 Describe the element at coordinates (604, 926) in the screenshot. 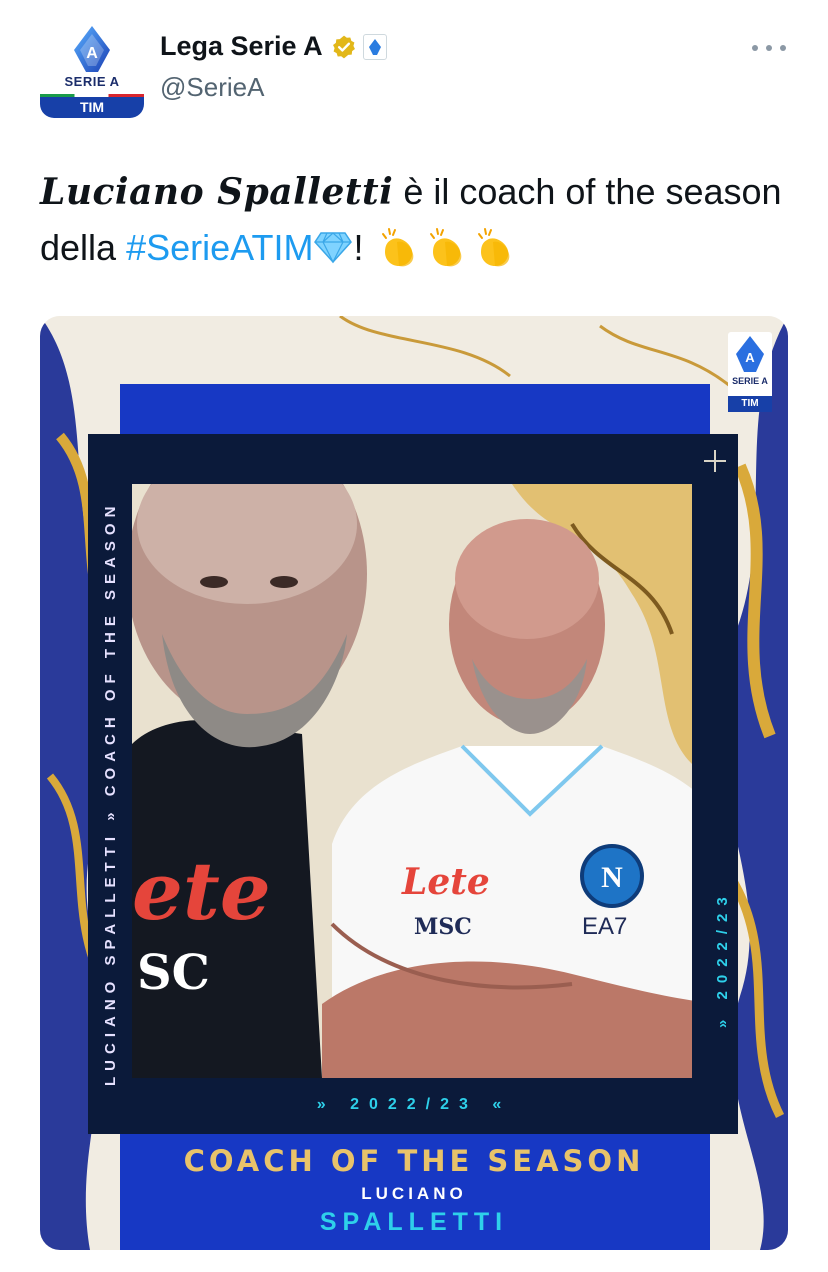

I see `front-shirt-brand: EA7` at that location.